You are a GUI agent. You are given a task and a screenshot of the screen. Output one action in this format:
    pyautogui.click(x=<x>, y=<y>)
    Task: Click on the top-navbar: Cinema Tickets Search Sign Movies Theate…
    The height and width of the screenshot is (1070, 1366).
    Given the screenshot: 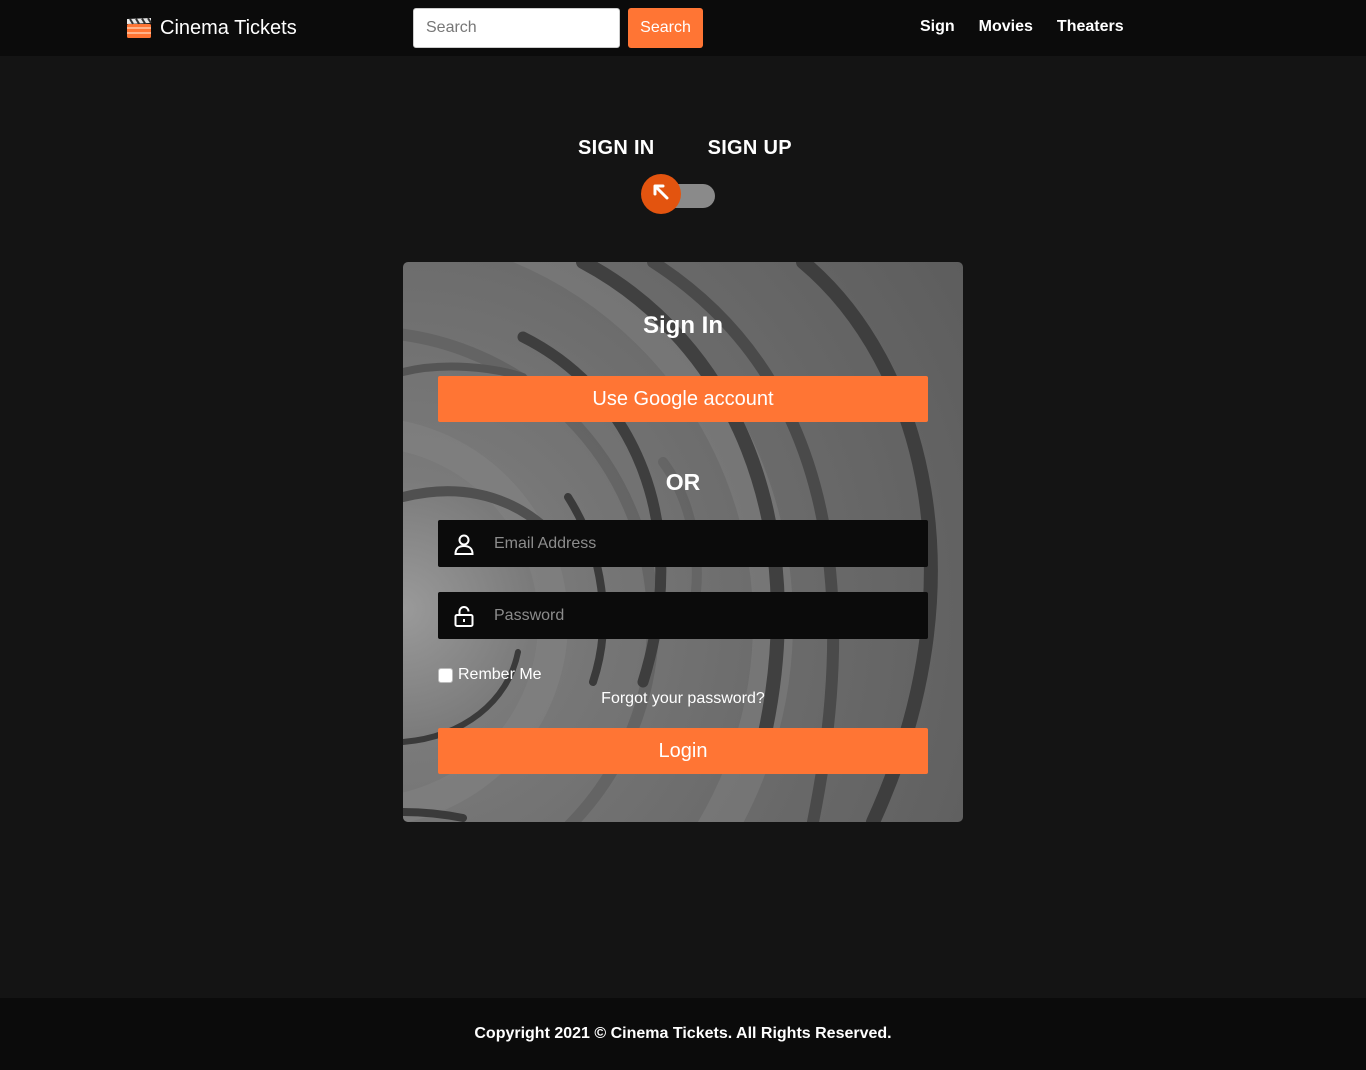 What is the action you would take?
    pyautogui.click(x=683, y=28)
    